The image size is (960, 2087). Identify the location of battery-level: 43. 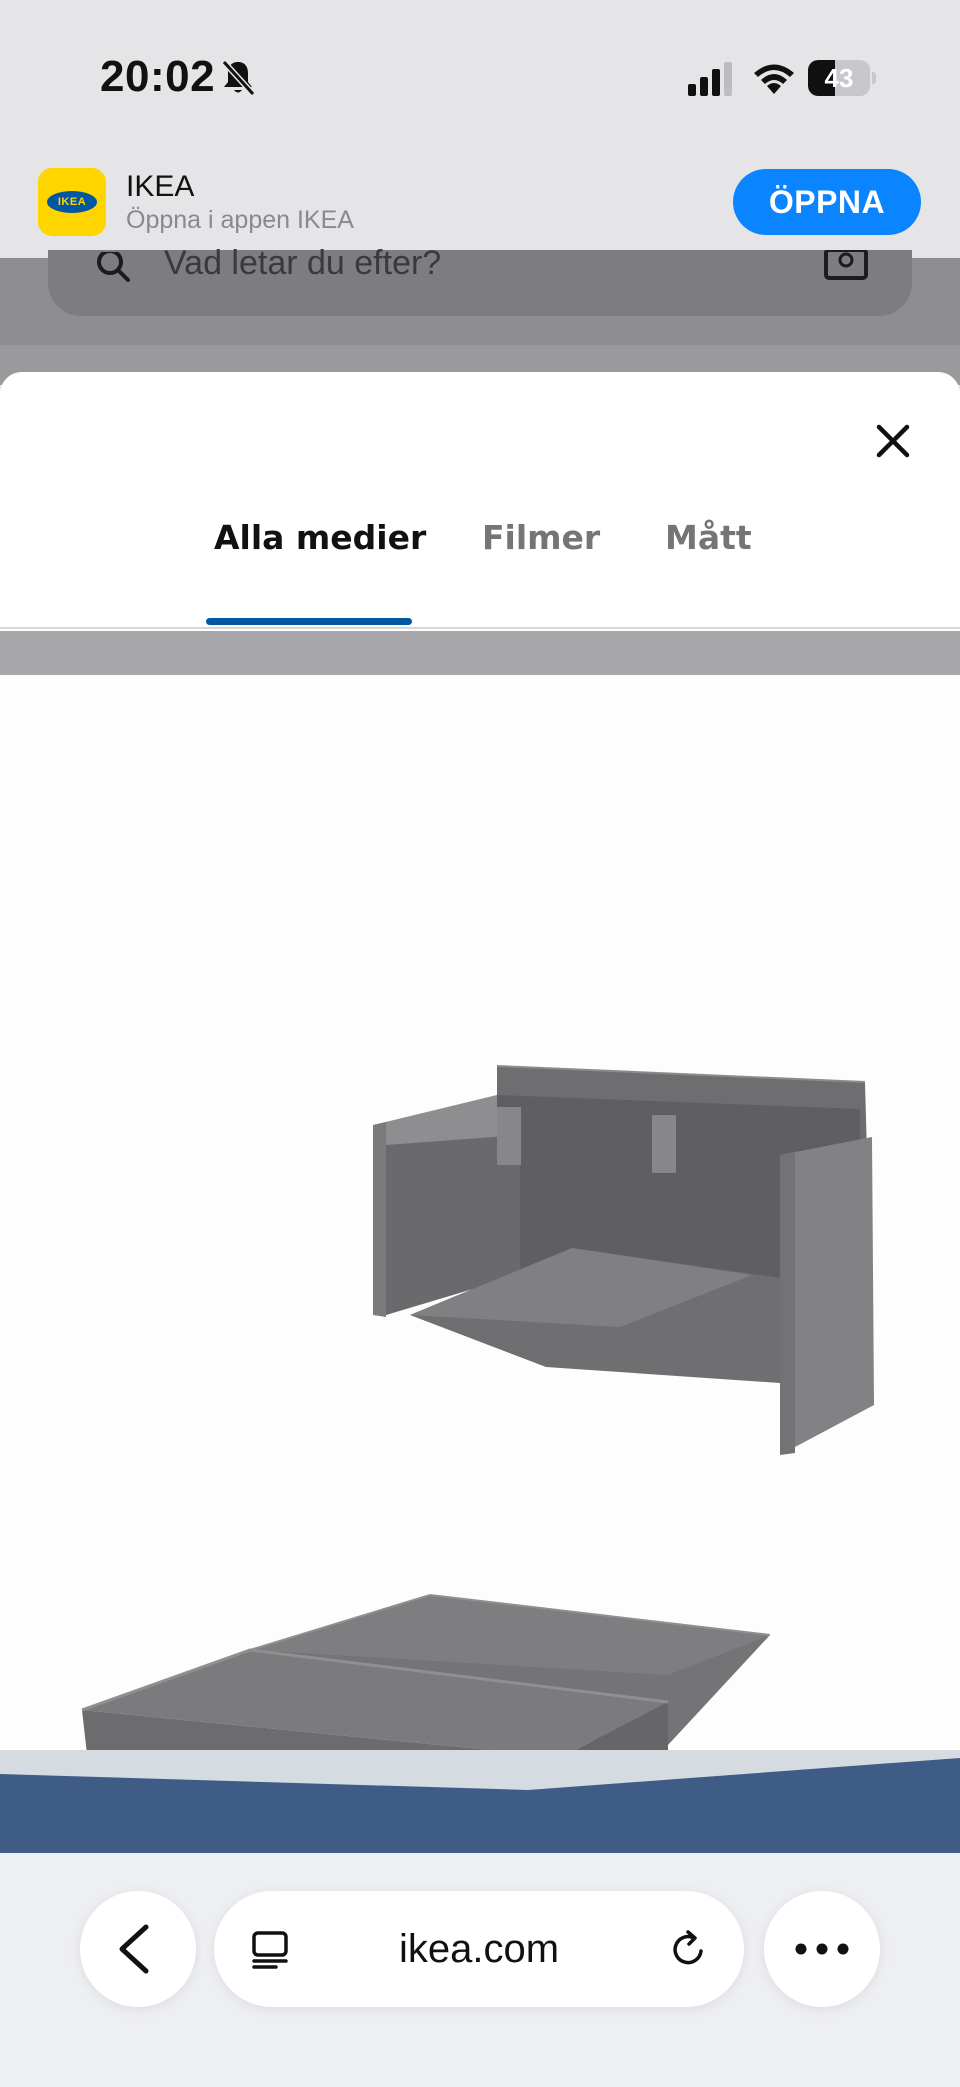
(839, 78).